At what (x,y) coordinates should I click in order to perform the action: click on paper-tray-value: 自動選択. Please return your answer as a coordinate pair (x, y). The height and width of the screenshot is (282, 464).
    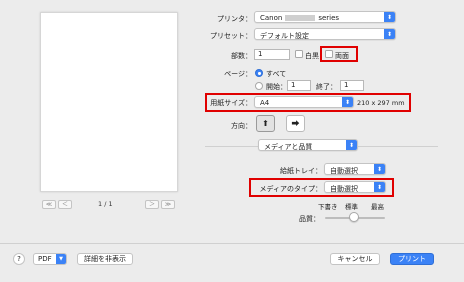
    Looking at the image, I should click on (344, 170).